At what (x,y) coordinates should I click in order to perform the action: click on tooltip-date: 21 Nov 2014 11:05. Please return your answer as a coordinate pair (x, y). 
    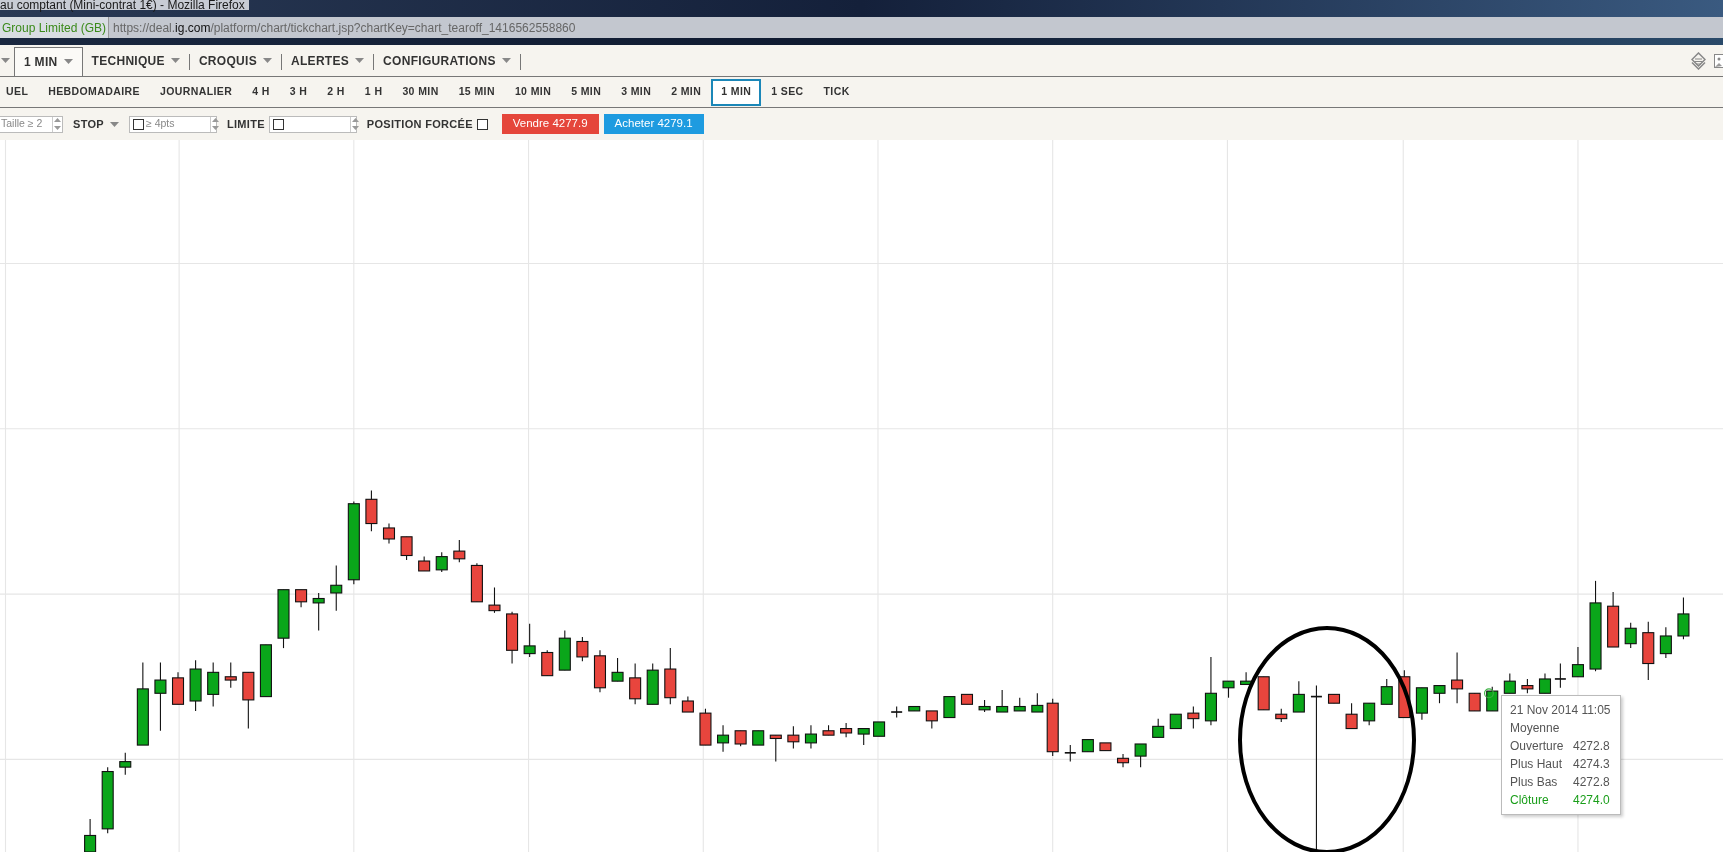
    Looking at the image, I should click on (1561, 710).